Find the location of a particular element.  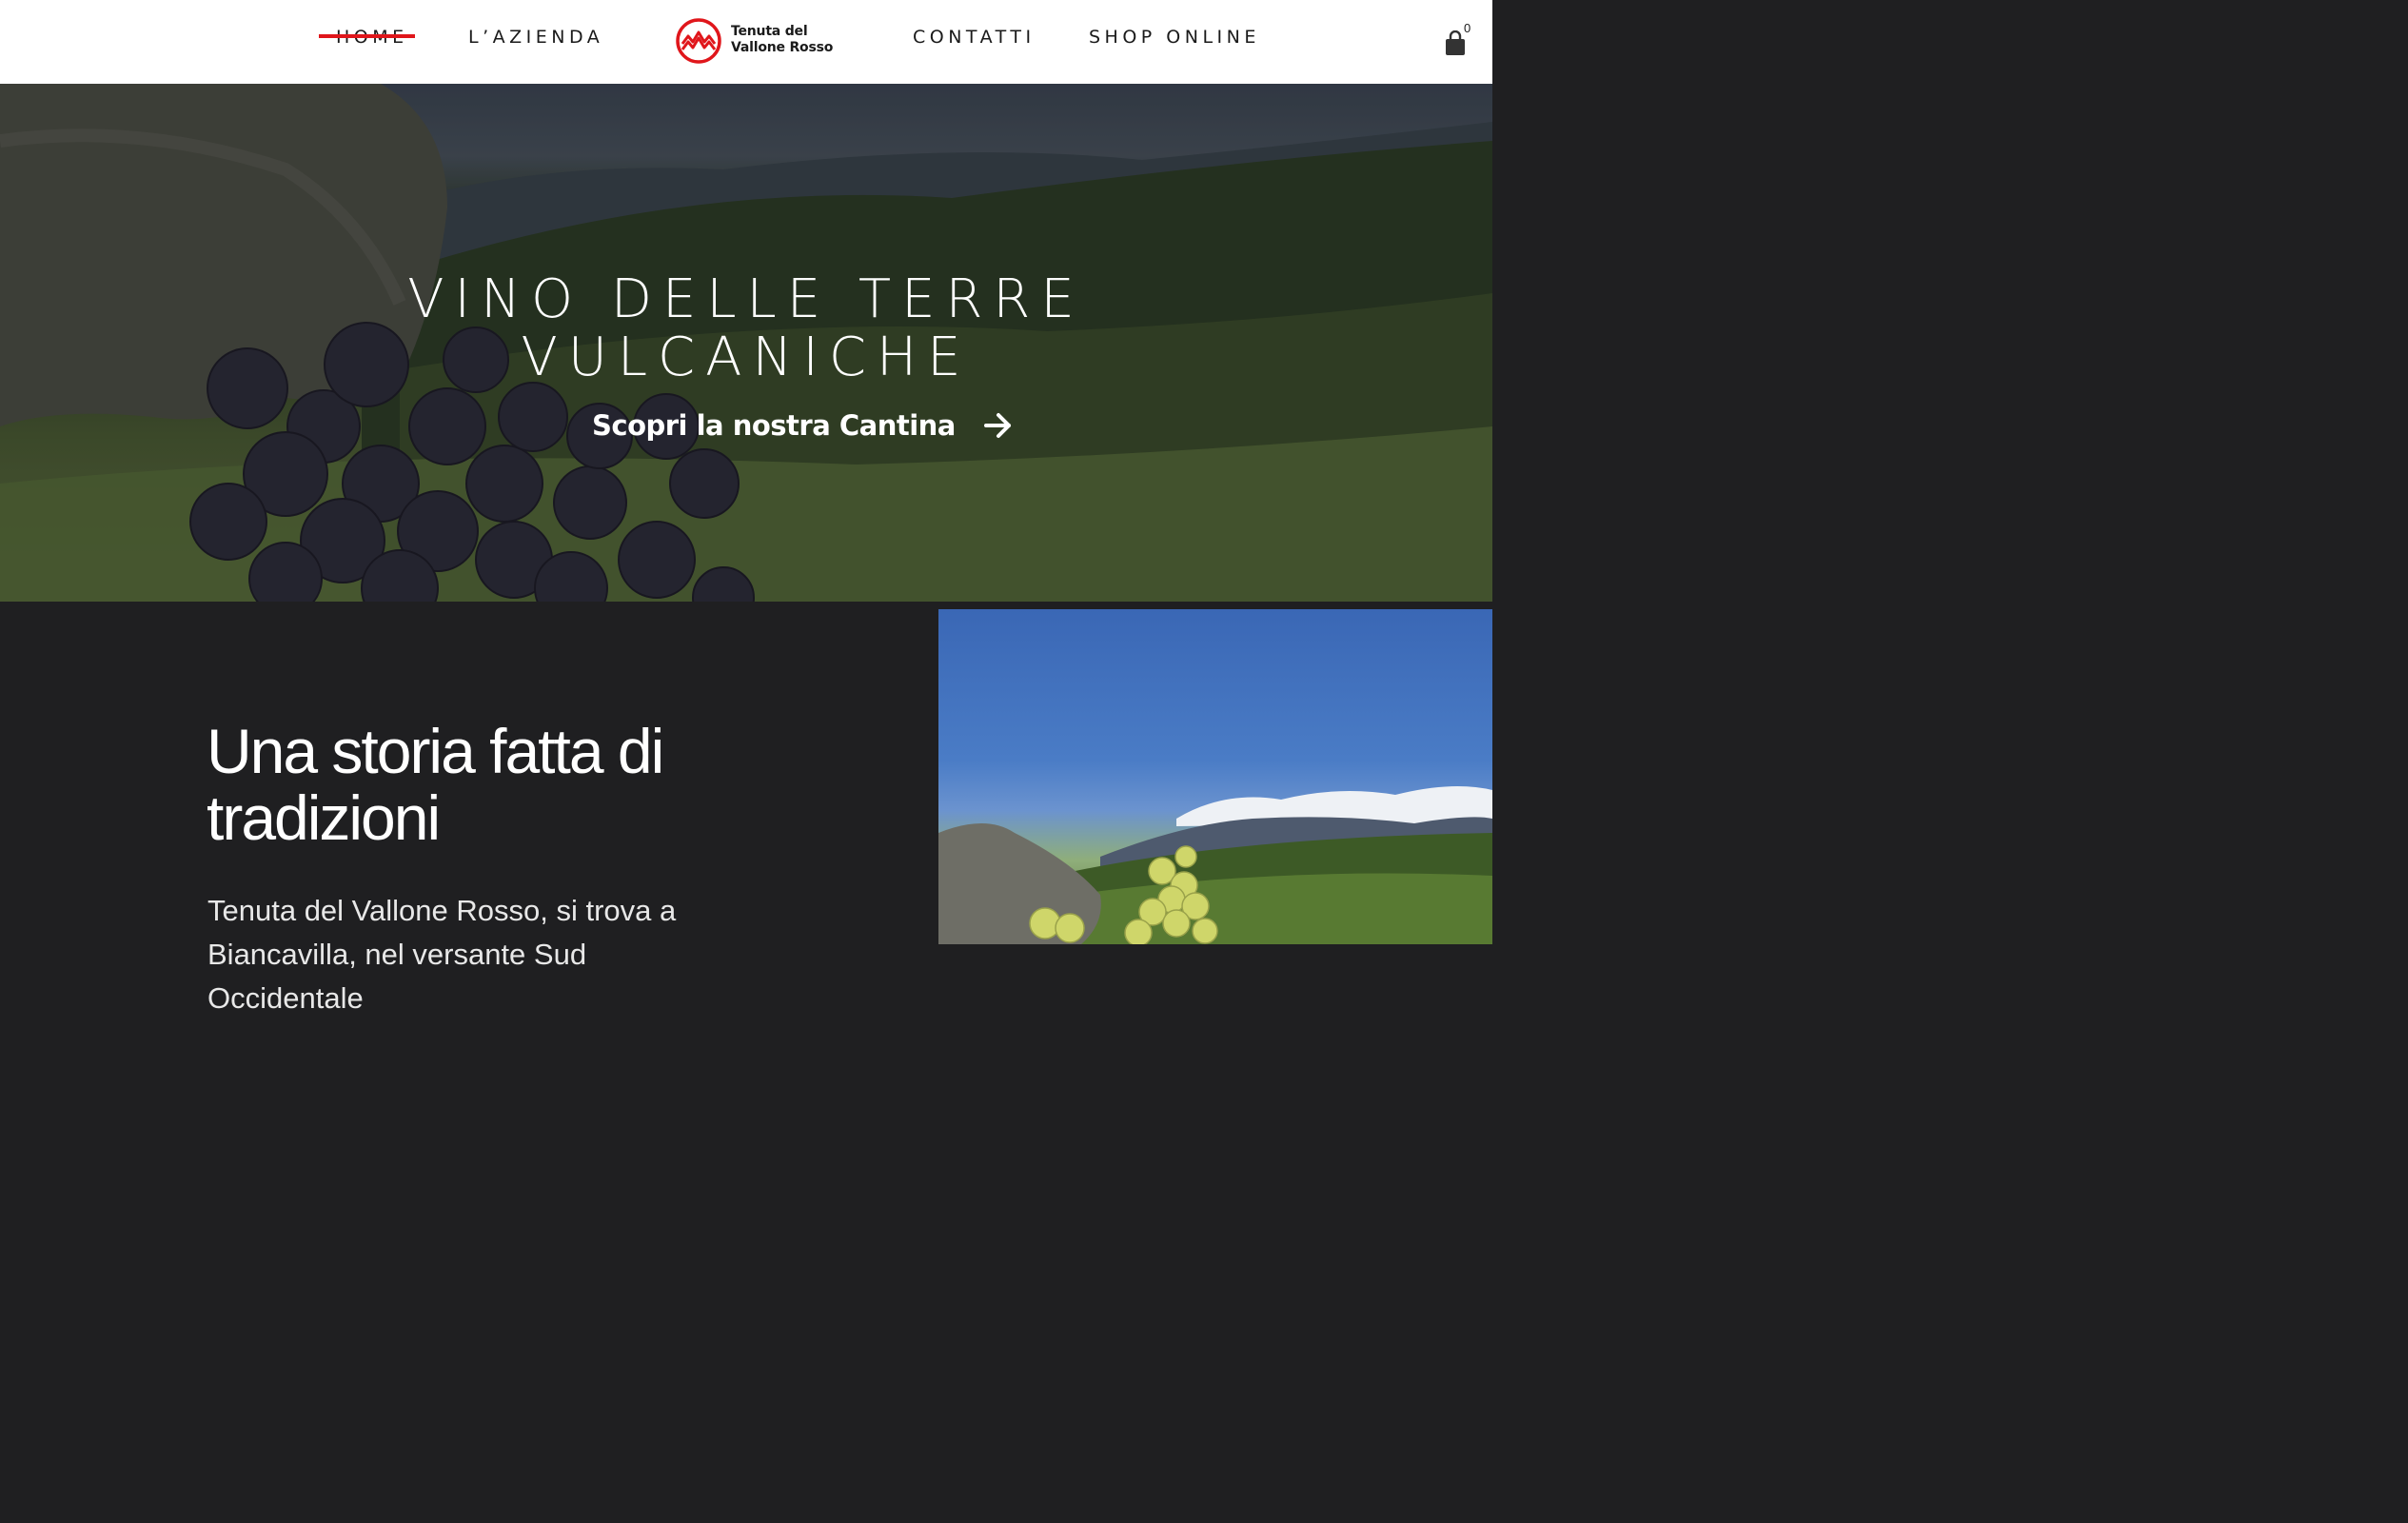

discover-winery-link: Scopri la nostra Cantina is located at coordinates (802, 426).